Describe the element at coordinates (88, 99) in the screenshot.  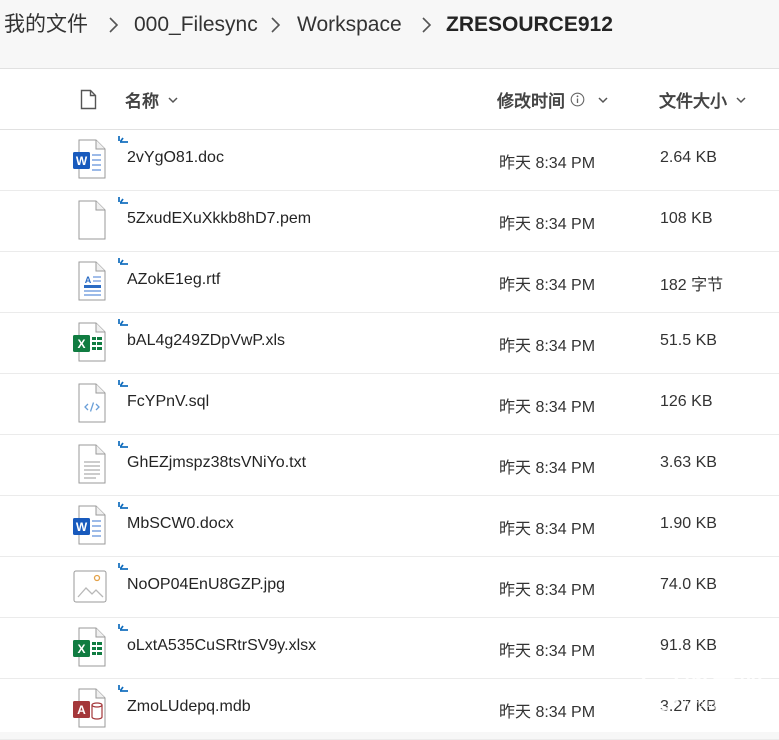
I see `file-type-header-icon` at that location.